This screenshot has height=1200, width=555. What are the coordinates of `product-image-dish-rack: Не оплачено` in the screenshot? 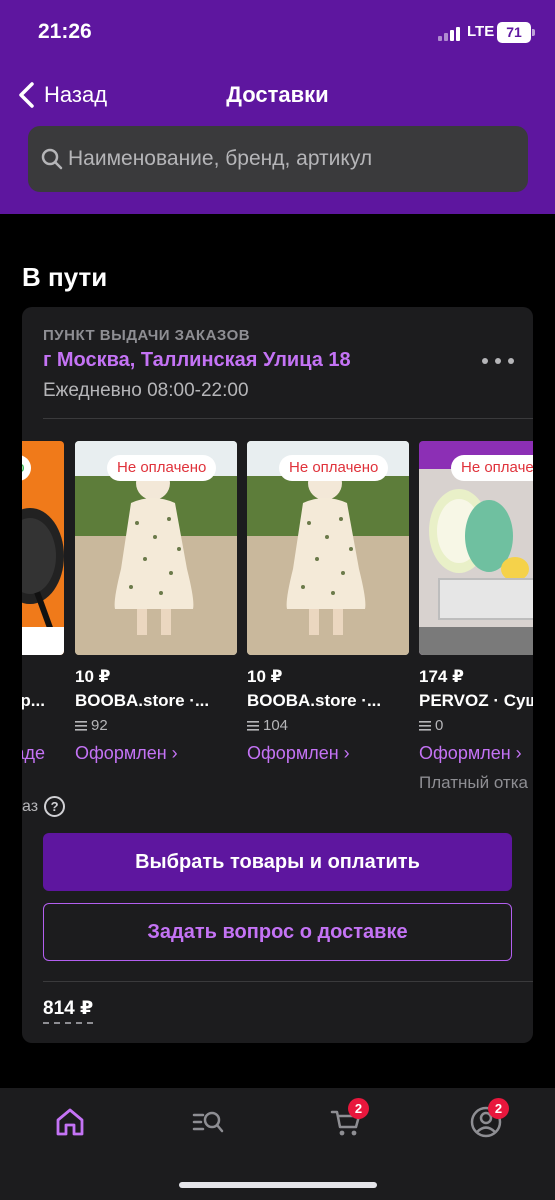 It's located at (476, 548).